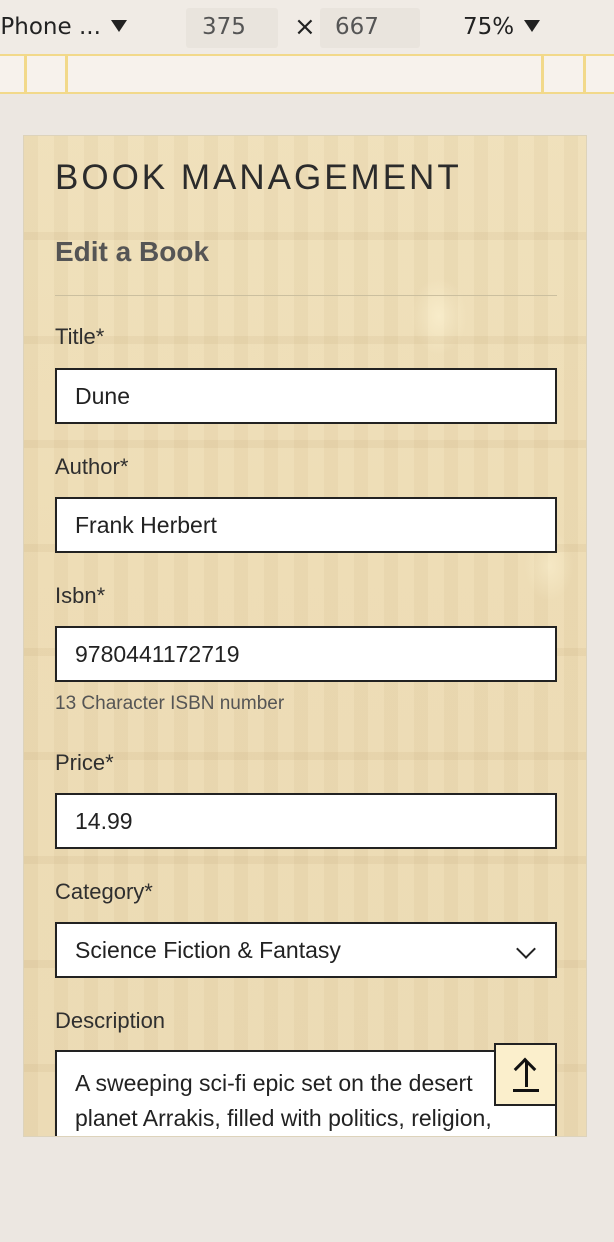  What do you see at coordinates (84, 762) in the screenshot?
I see `price-label: Price*` at bounding box center [84, 762].